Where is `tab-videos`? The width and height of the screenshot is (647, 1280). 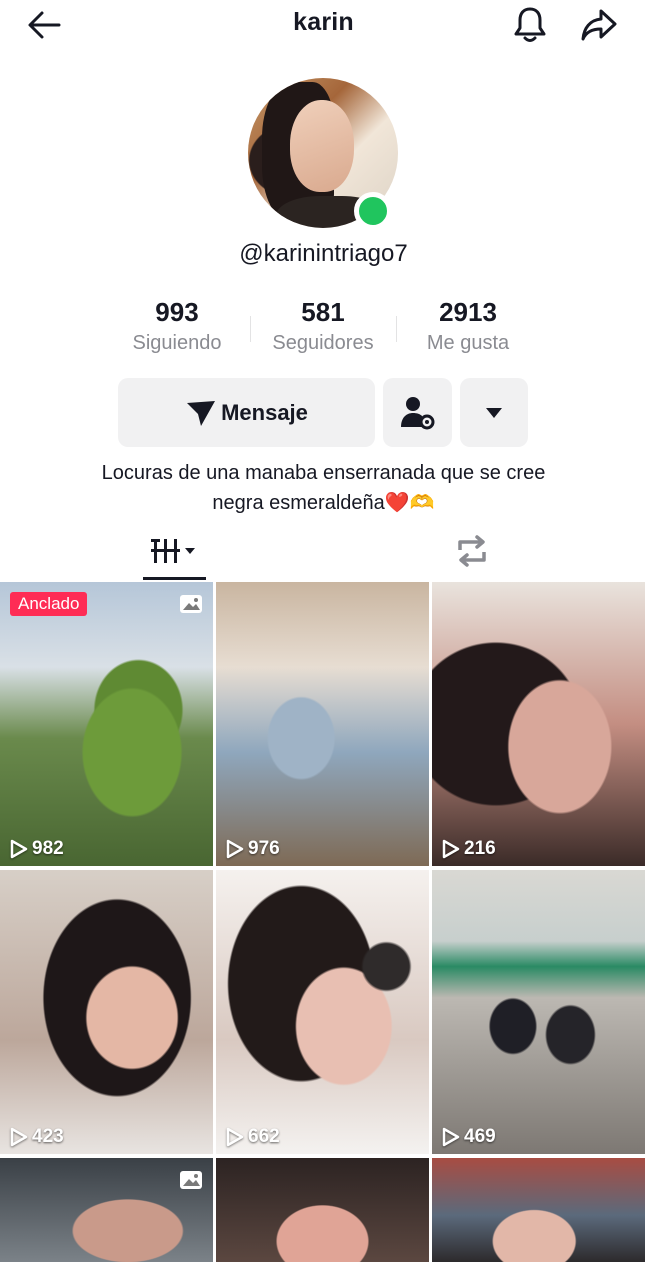
tab-videos is located at coordinates (174, 551).